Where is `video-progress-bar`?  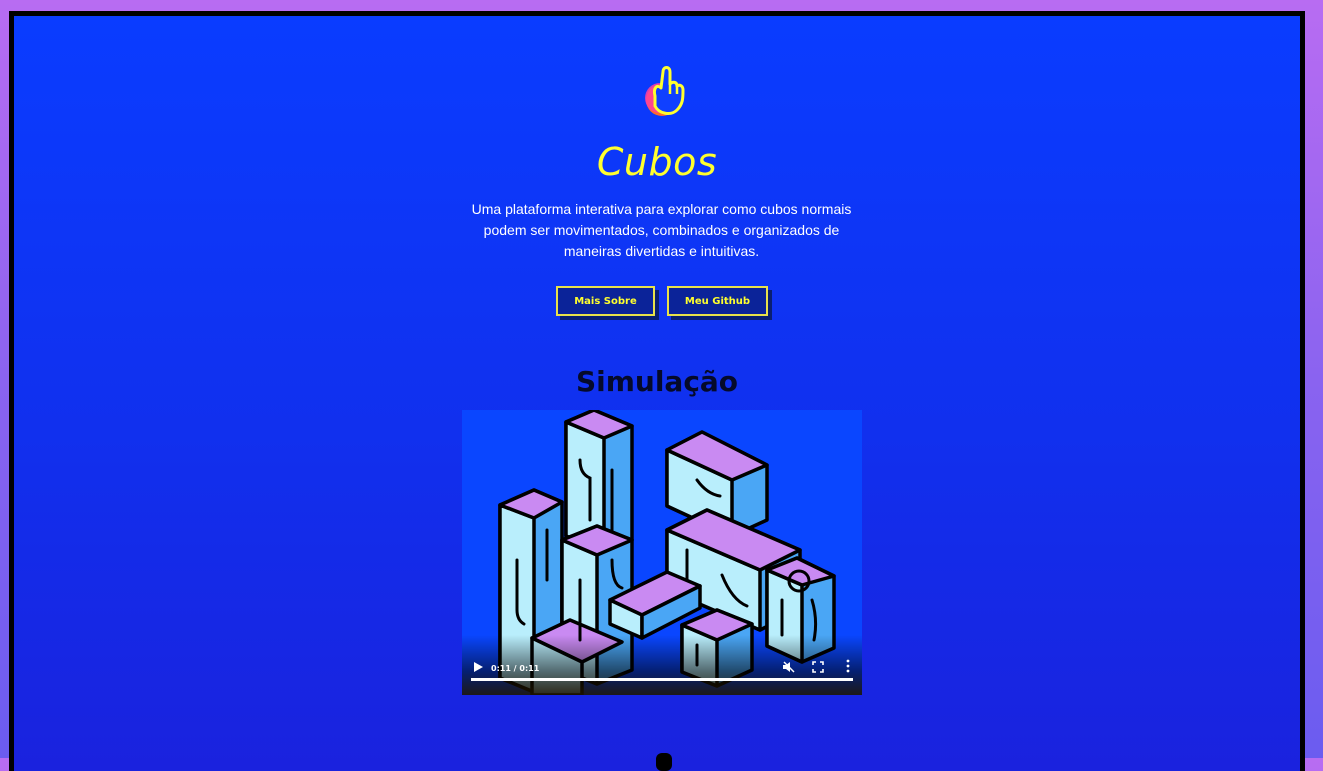
video-progress-bar is located at coordinates (662, 679).